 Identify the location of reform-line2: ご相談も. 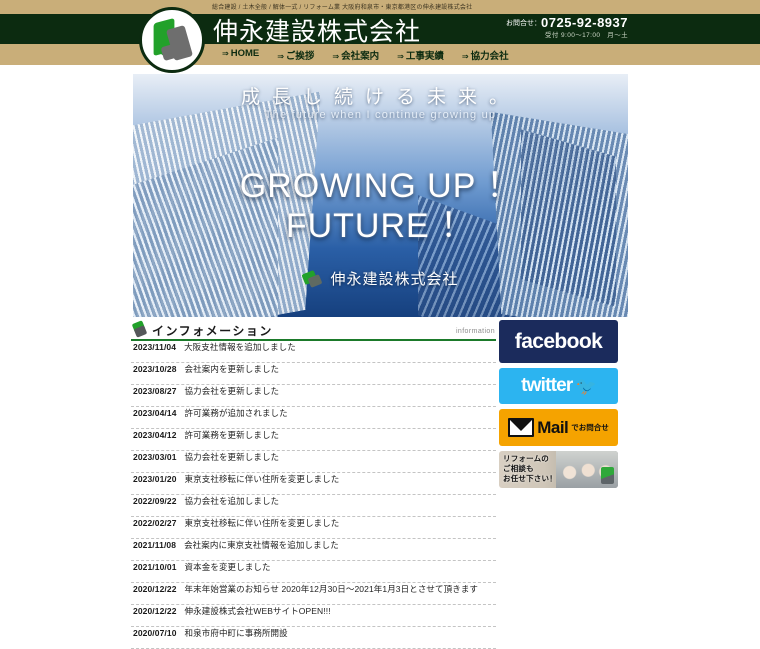
(518, 468).